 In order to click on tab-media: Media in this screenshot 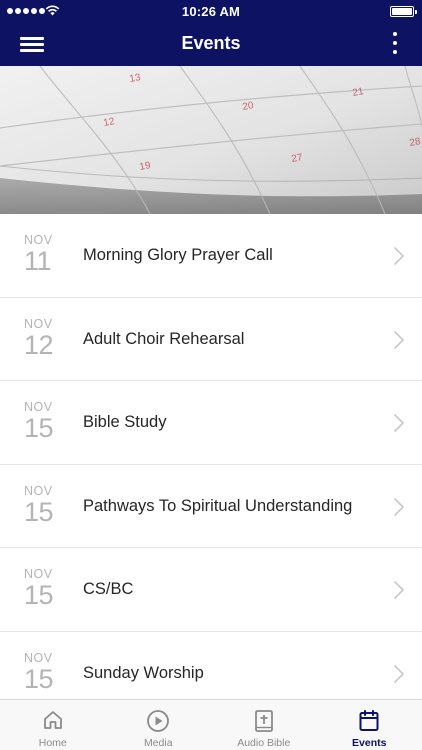, I will do `click(159, 725)`.